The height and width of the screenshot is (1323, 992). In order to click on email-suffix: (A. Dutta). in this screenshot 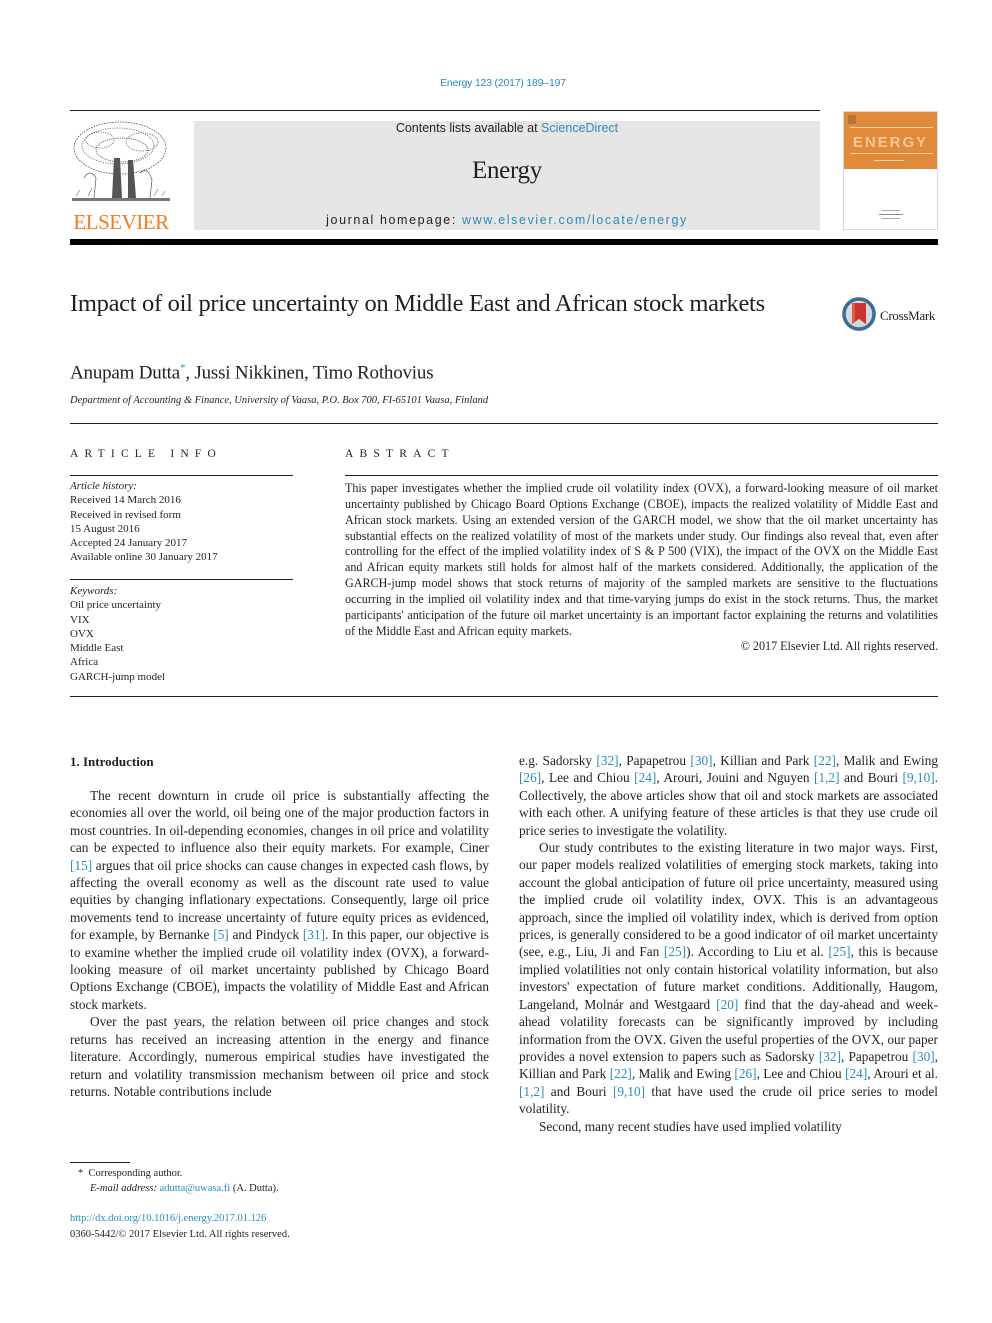, I will do `click(254, 1188)`.